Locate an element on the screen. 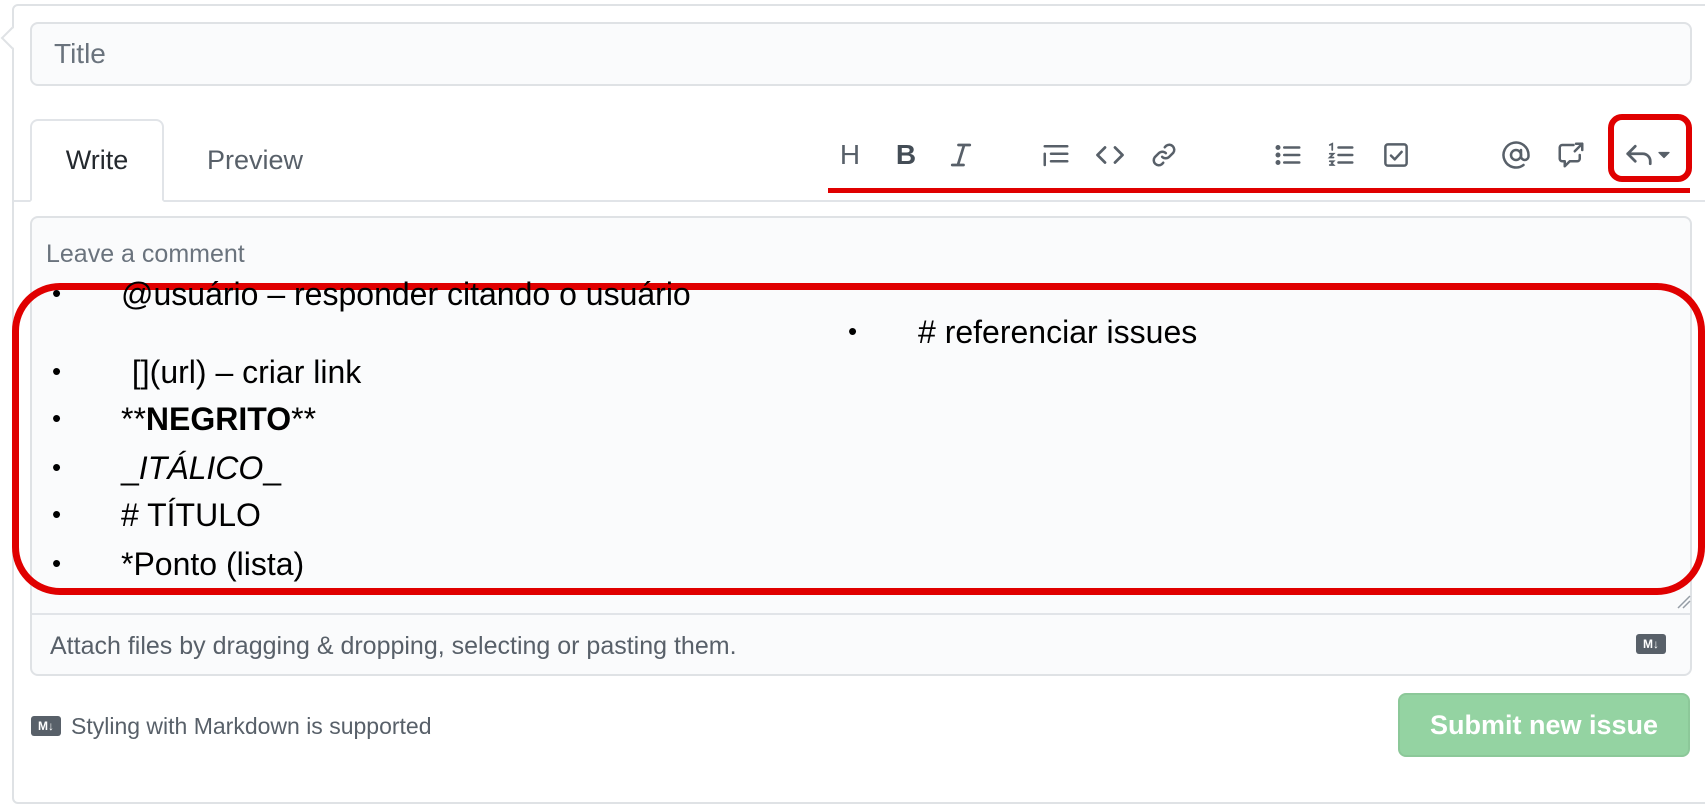 The width and height of the screenshot is (1705, 804). hint-bold-word: NEGRITO is located at coordinates (218, 419).